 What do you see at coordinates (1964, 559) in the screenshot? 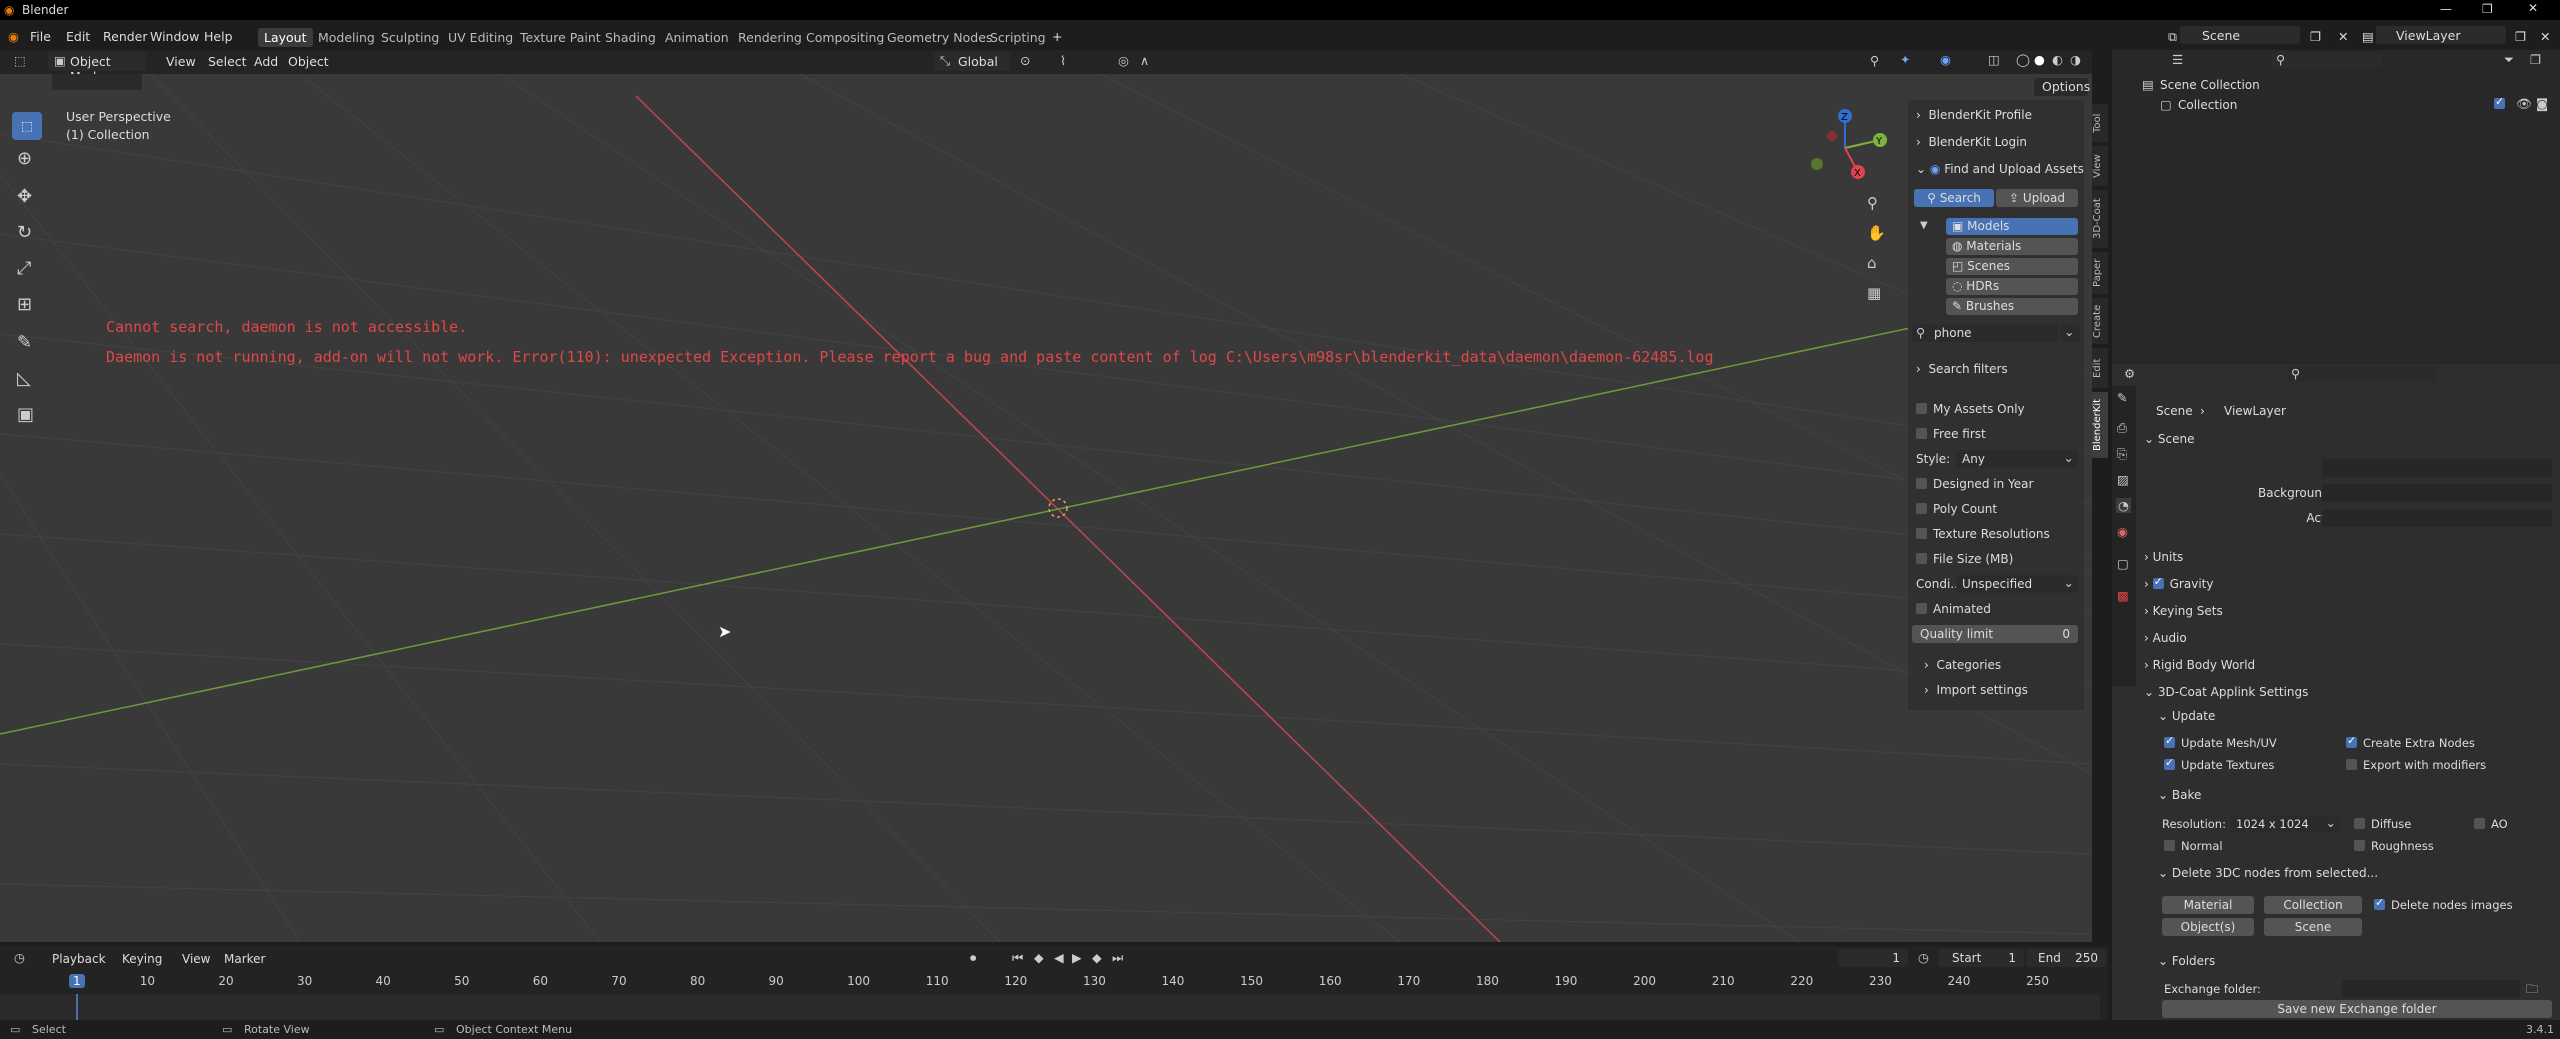
I see `file-size-checkbox: File Size (MB)` at bounding box center [1964, 559].